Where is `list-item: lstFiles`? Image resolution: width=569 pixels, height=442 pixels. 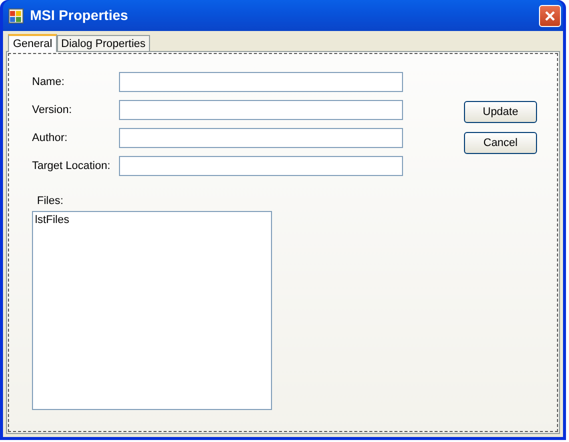 list-item: lstFiles is located at coordinates (152, 220).